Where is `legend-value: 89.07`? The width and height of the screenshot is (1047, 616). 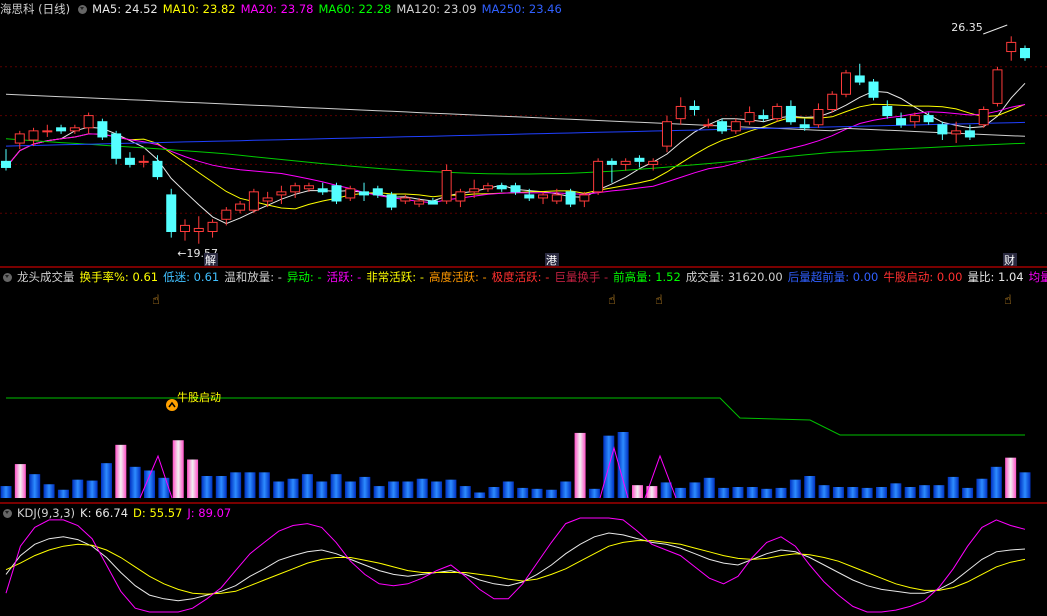
legend-value: 89.07 is located at coordinates (215, 513).